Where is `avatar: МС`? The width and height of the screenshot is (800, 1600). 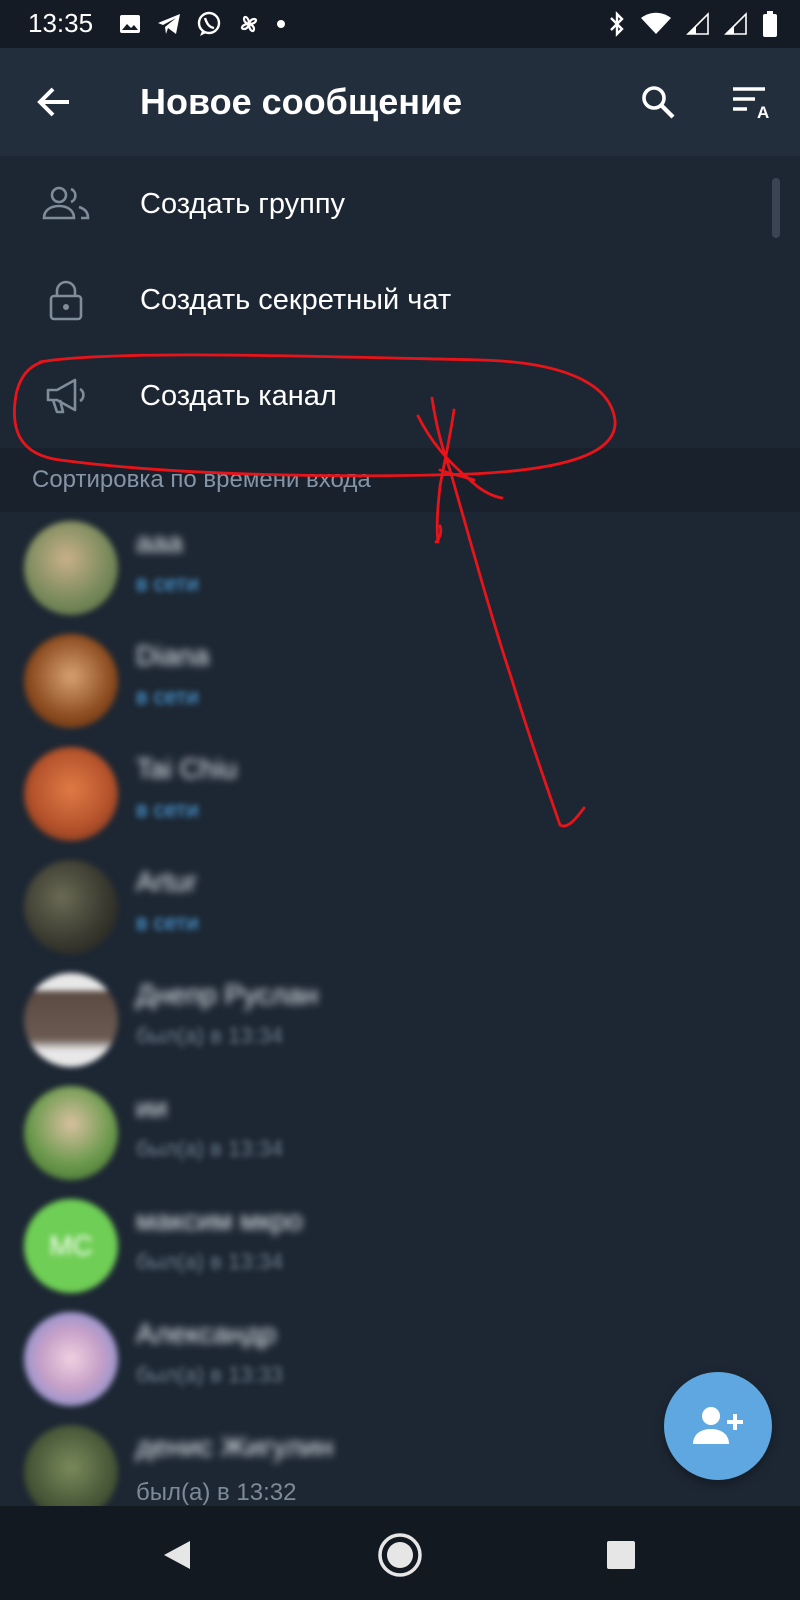
avatar: МС is located at coordinates (71, 1246).